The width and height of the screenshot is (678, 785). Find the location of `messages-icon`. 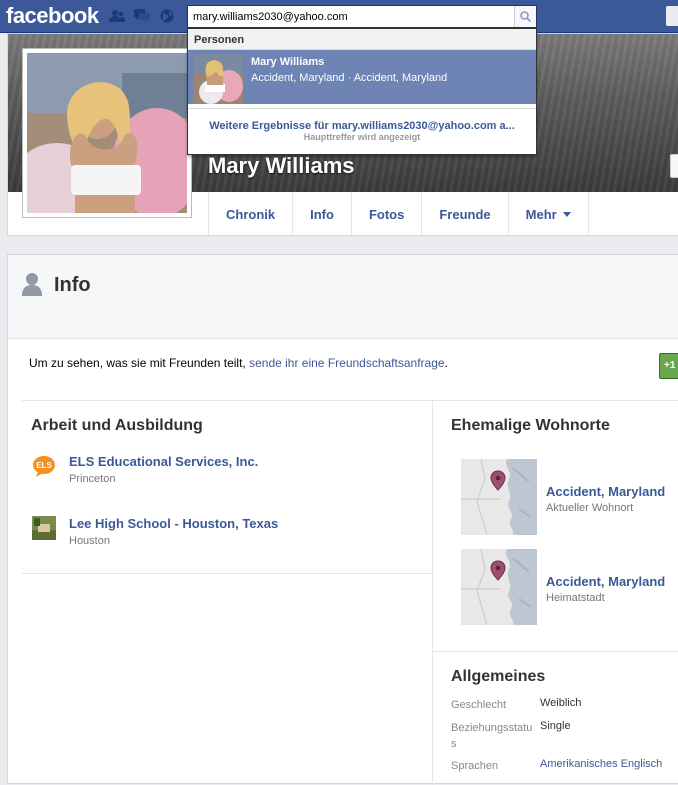

messages-icon is located at coordinates (142, 16).